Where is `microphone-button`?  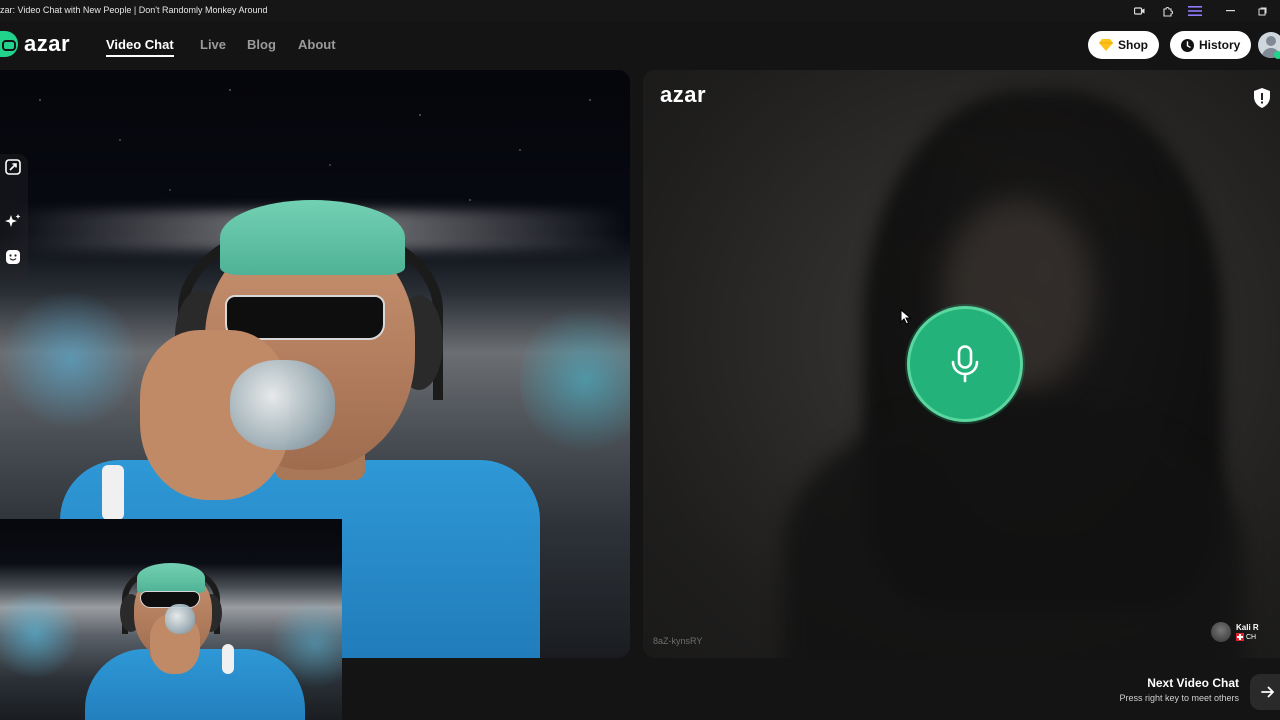 microphone-button is located at coordinates (965, 364).